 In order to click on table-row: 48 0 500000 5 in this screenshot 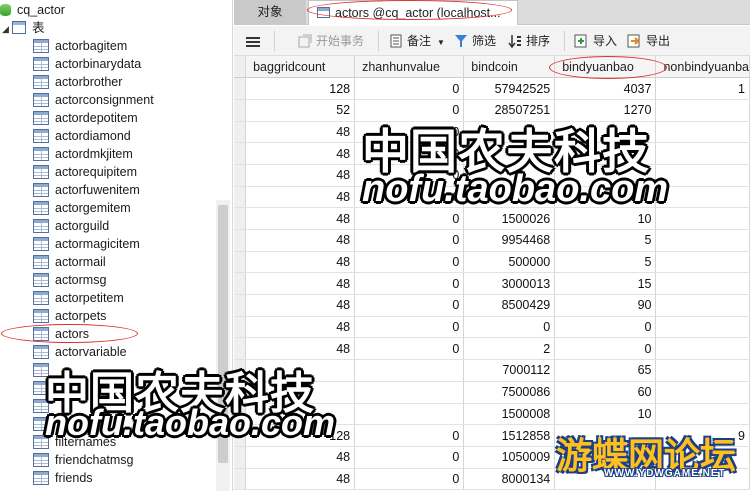, I will do `click(492, 262)`.